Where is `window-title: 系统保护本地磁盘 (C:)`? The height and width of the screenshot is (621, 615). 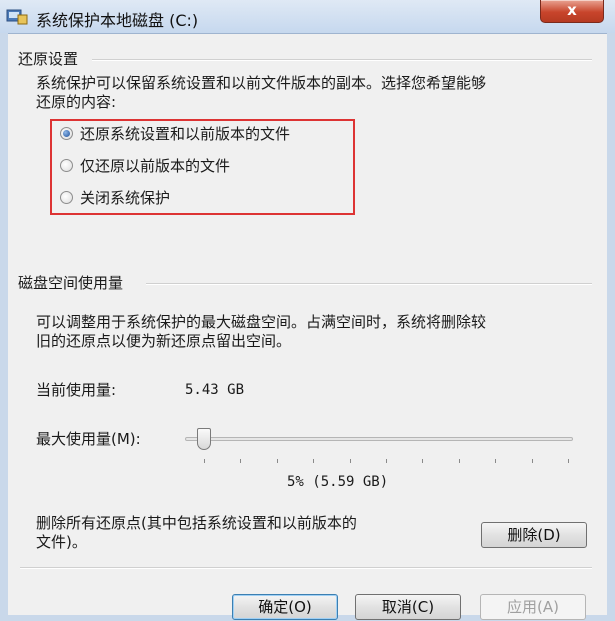 window-title: 系统保护本地磁盘 (C:) is located at coordinates (117, 20).